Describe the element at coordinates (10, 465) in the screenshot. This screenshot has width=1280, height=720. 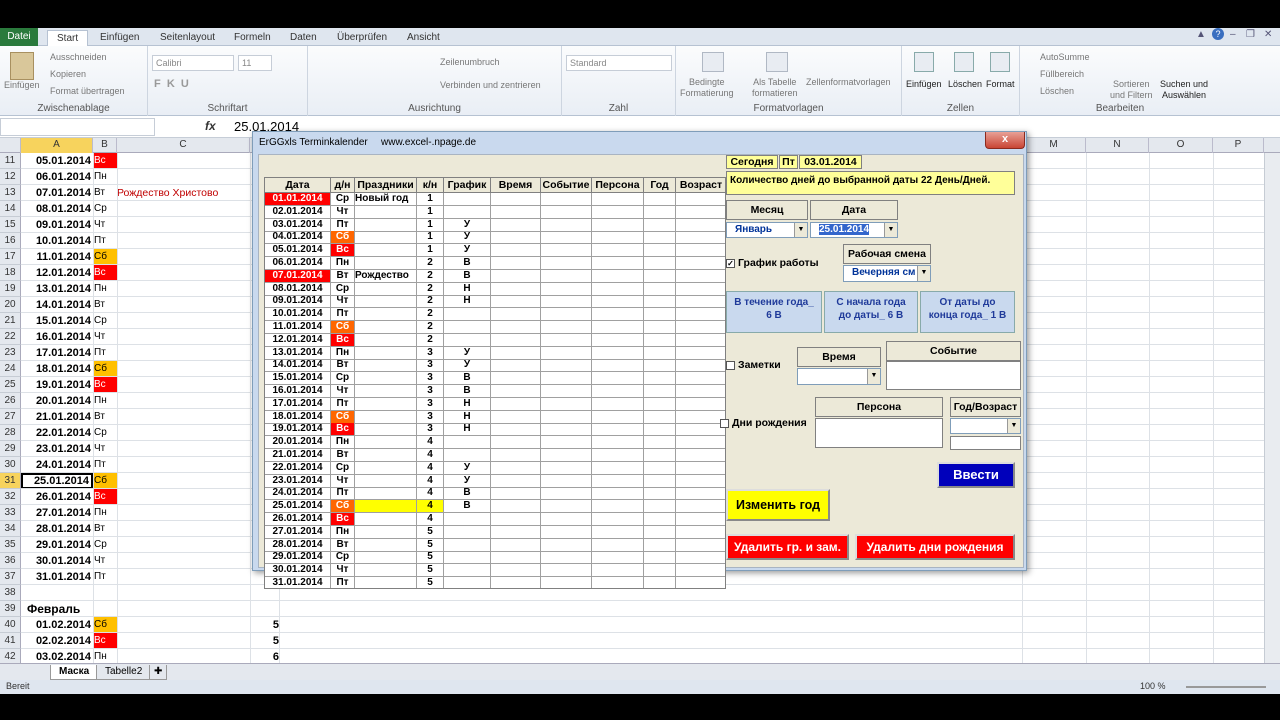
I see `row-header: 30` at that location.